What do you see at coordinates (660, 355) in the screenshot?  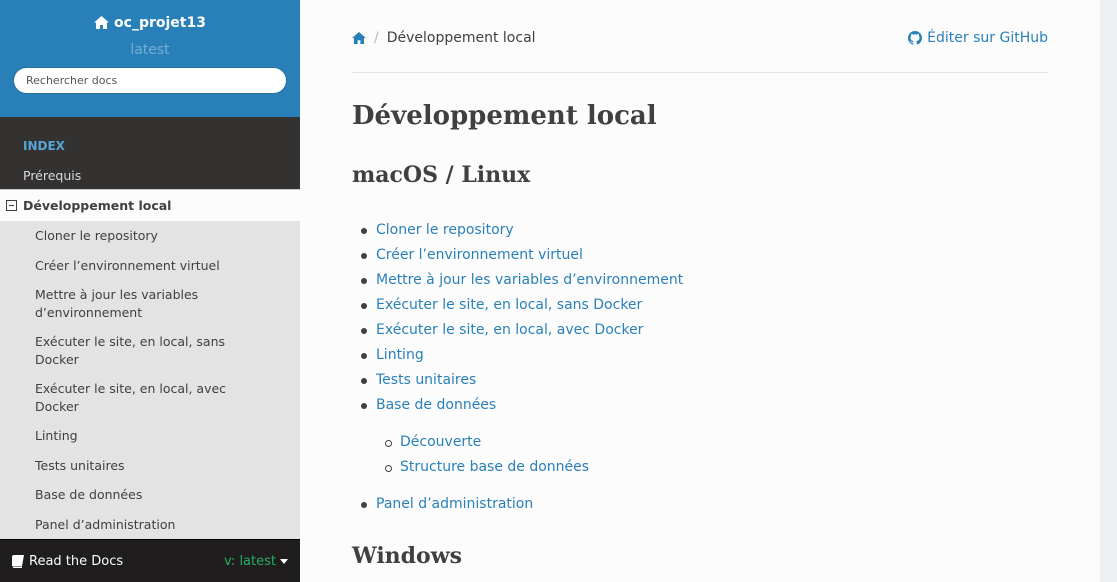 I see `list-item: Linting` at bounding box center [660, 355].